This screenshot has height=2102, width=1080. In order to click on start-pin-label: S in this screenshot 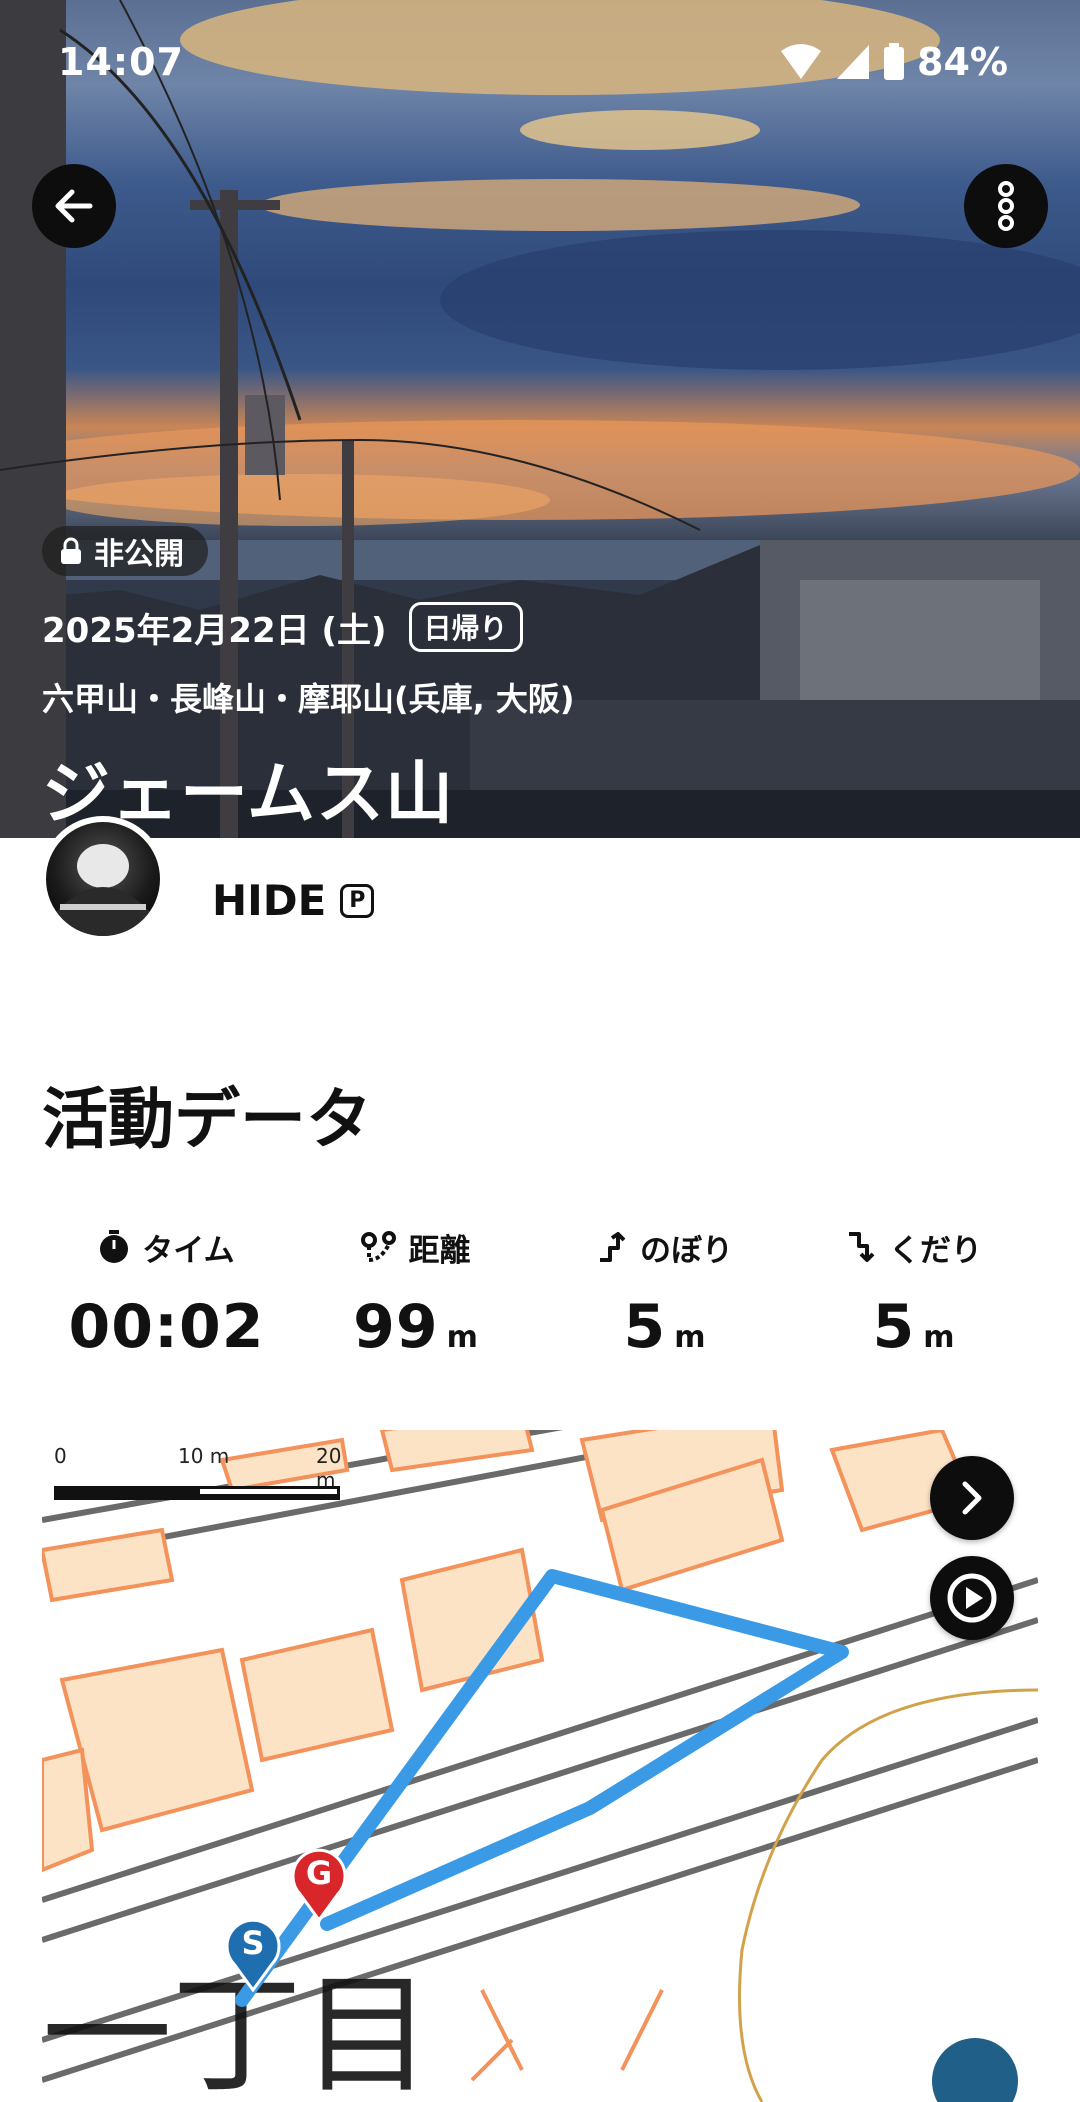, I will do `click(253, 1943)`.